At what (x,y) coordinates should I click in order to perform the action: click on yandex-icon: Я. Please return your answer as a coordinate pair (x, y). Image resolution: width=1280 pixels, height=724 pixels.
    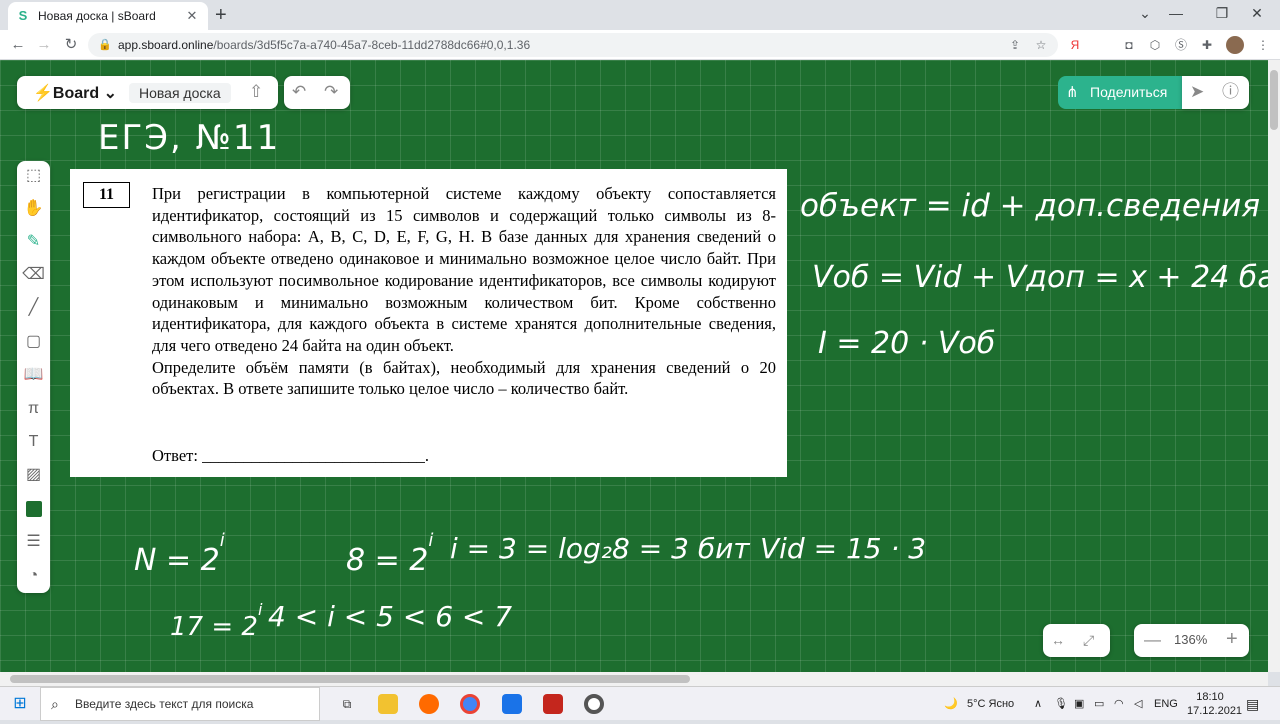
    Looking at the image, I should click on (1075, 45).